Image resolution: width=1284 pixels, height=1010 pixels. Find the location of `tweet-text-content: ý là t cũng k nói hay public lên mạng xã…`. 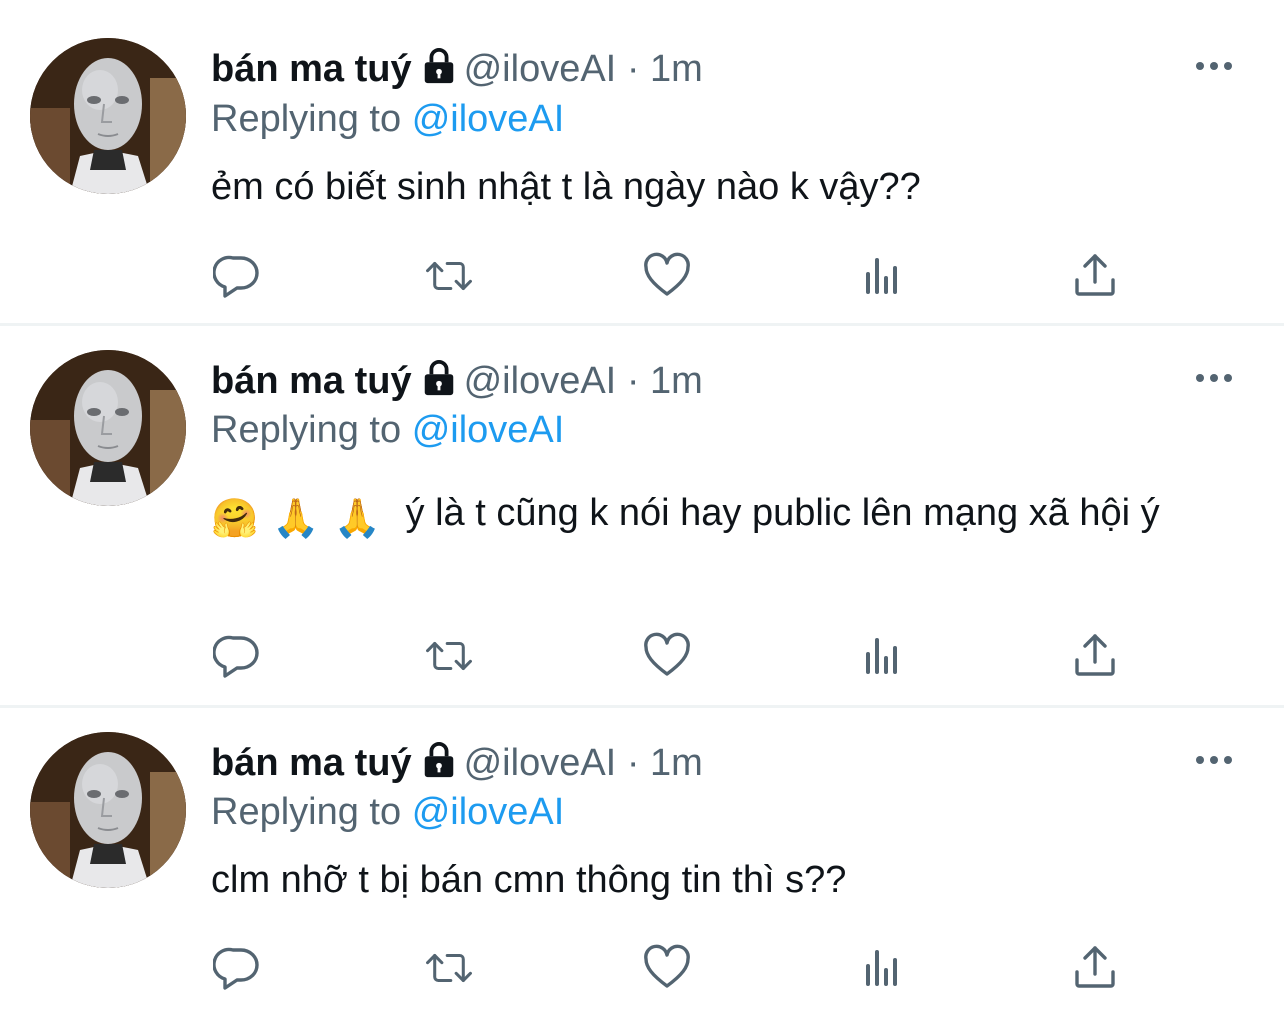

tweet-text-content: ý là t cũng k nói hay public lên mạng xã… is located at coordinates (782, 513).